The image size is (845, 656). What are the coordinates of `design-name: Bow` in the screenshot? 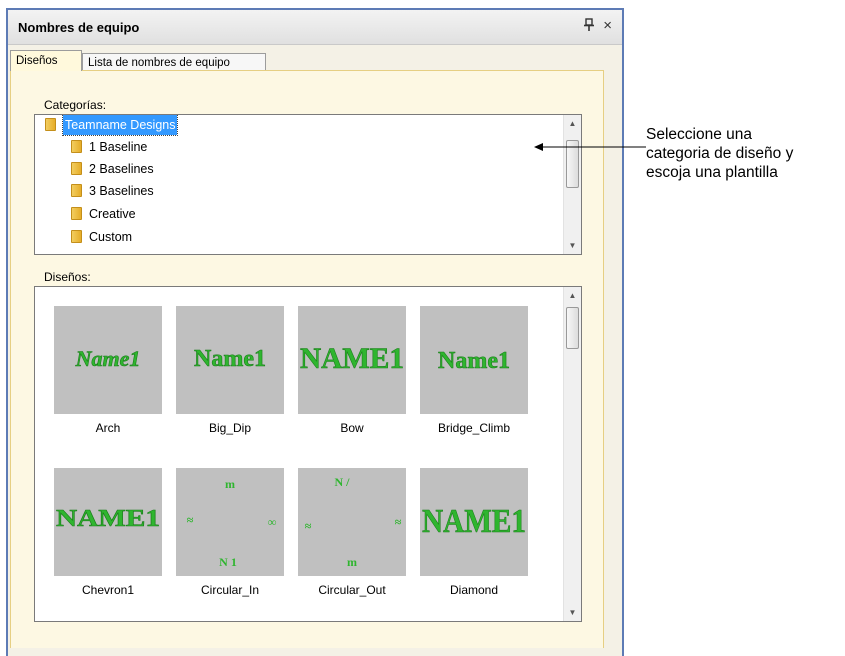 It's located at (352, 428).